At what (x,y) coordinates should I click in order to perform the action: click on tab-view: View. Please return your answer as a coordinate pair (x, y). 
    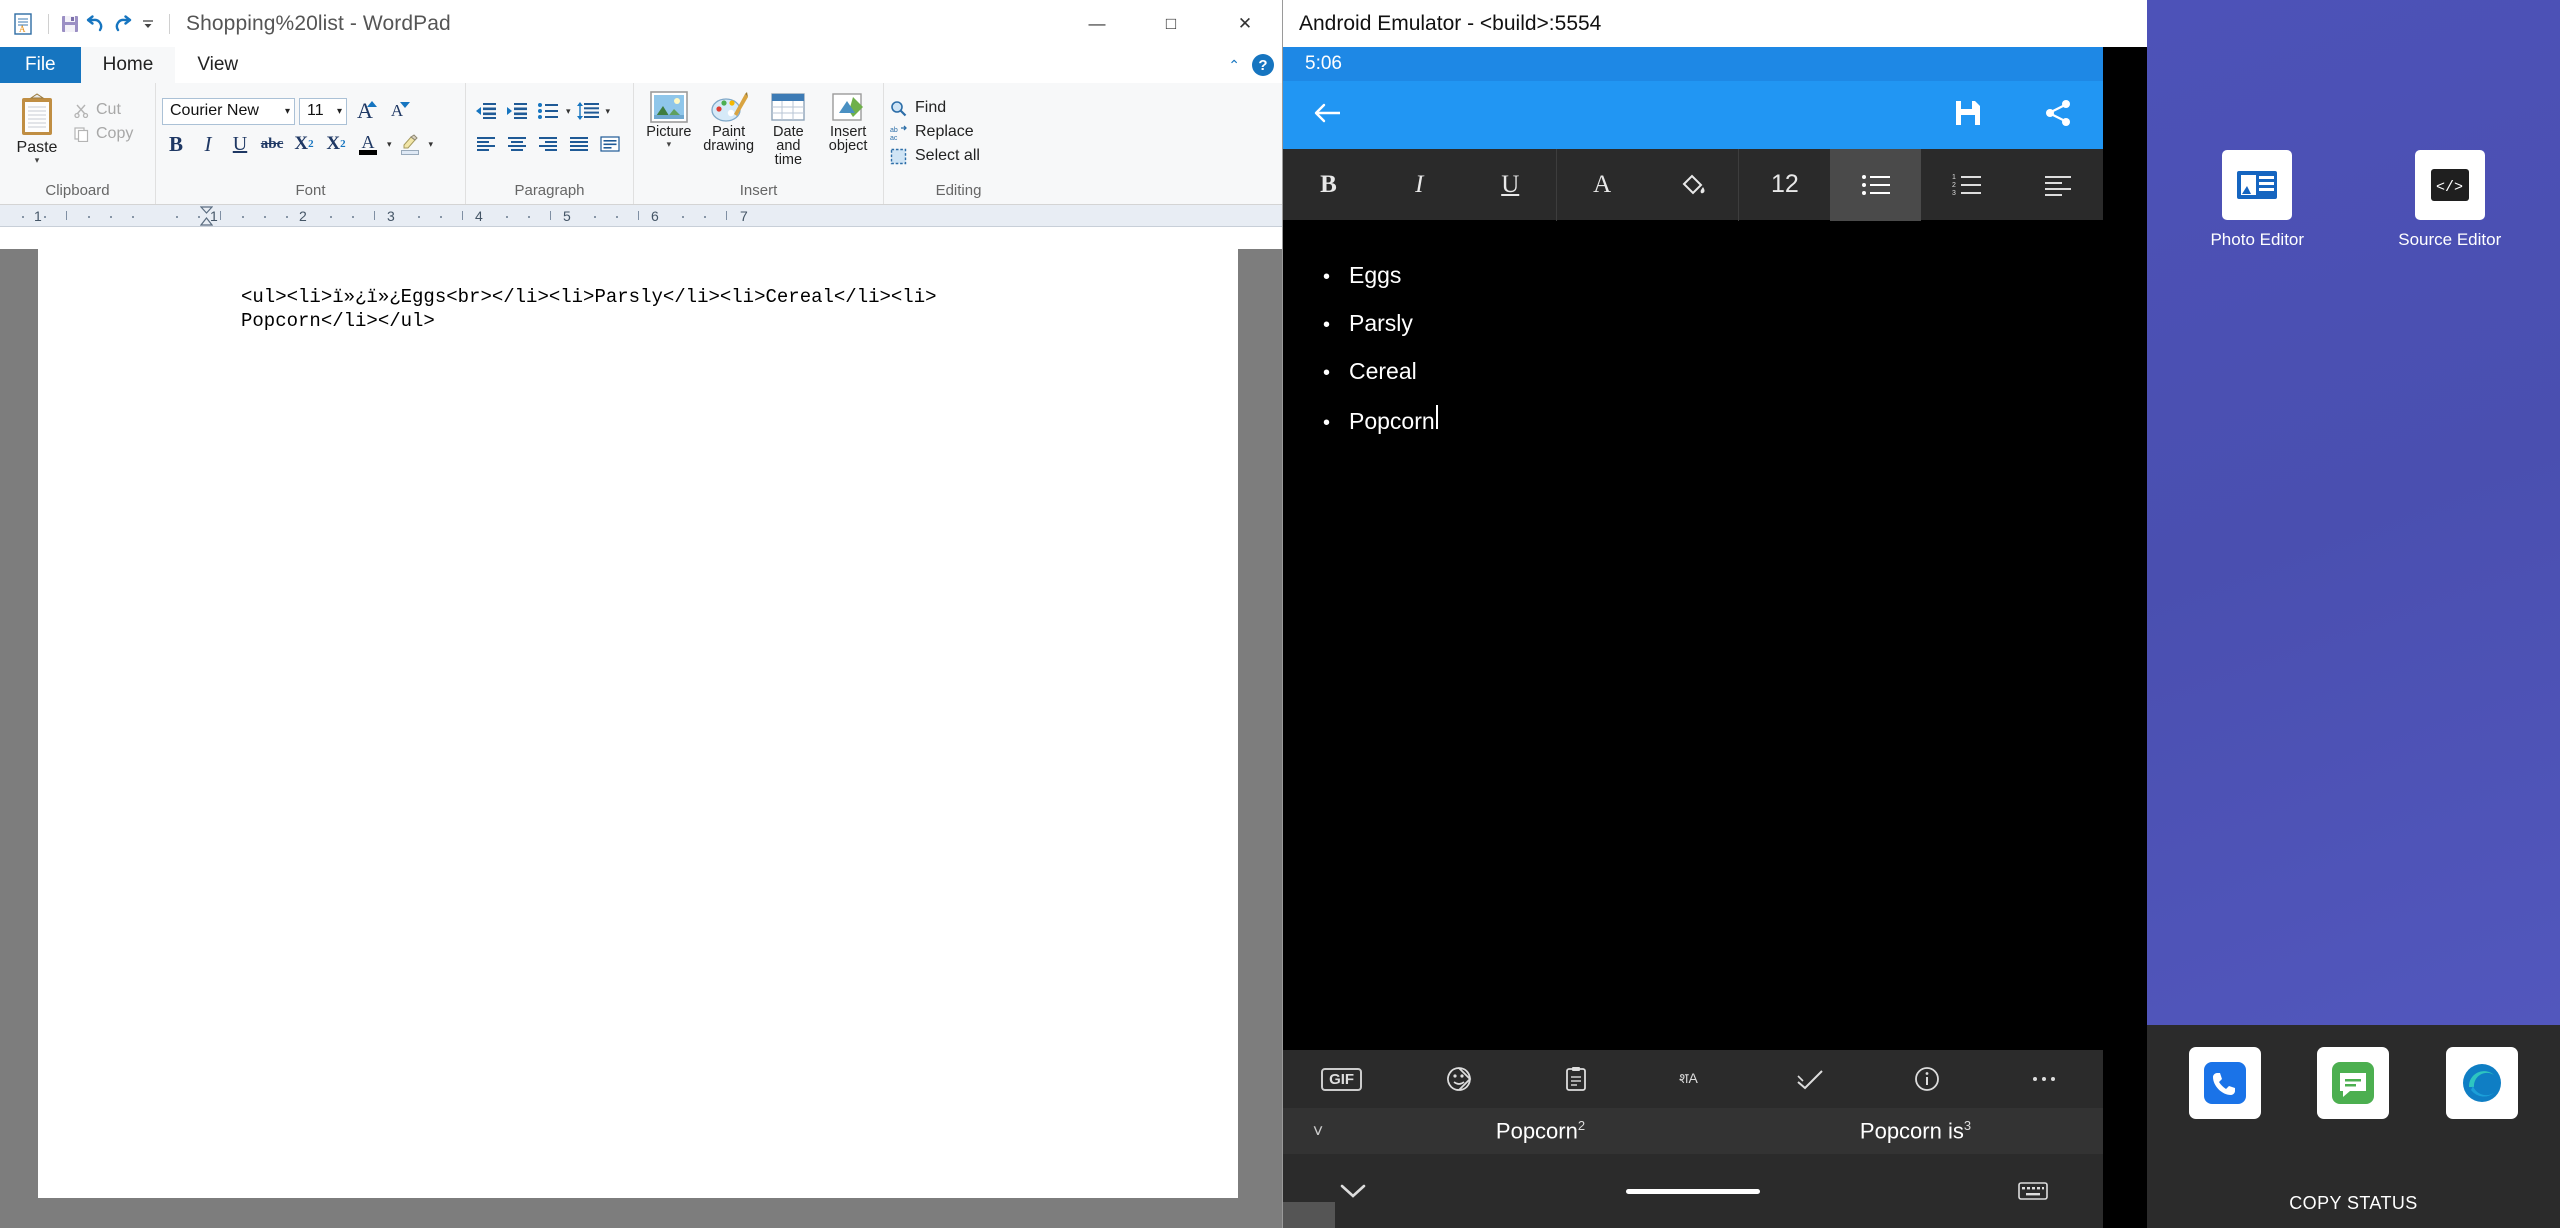
    Looking at the image, I should click on (217, 65).